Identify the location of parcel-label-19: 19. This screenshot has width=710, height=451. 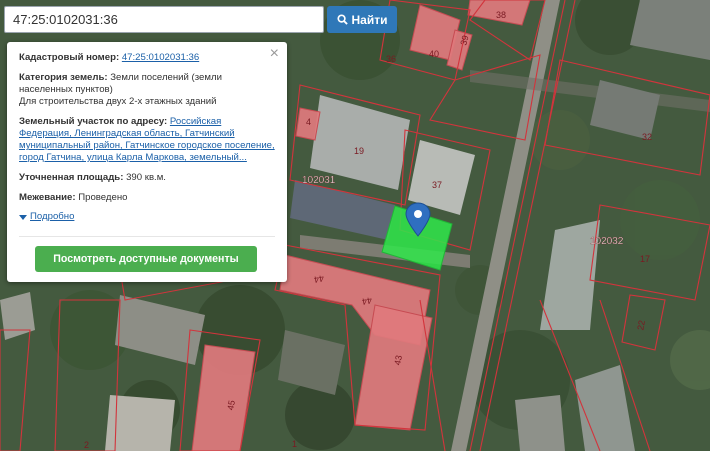
(359, 151).